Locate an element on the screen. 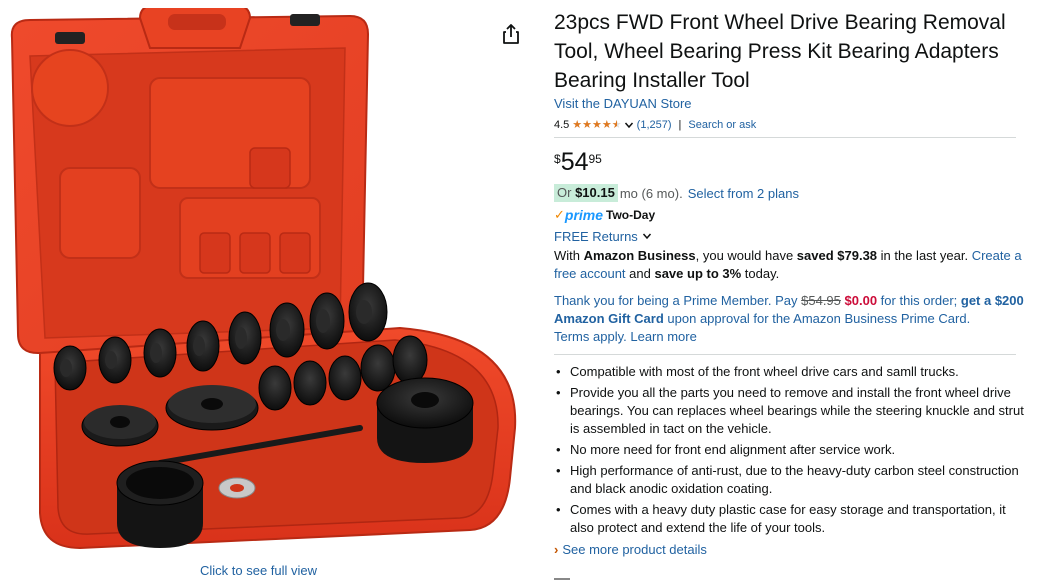  click-to-see-full-view-link: Click to see full view is located at coordinates (258, 570).